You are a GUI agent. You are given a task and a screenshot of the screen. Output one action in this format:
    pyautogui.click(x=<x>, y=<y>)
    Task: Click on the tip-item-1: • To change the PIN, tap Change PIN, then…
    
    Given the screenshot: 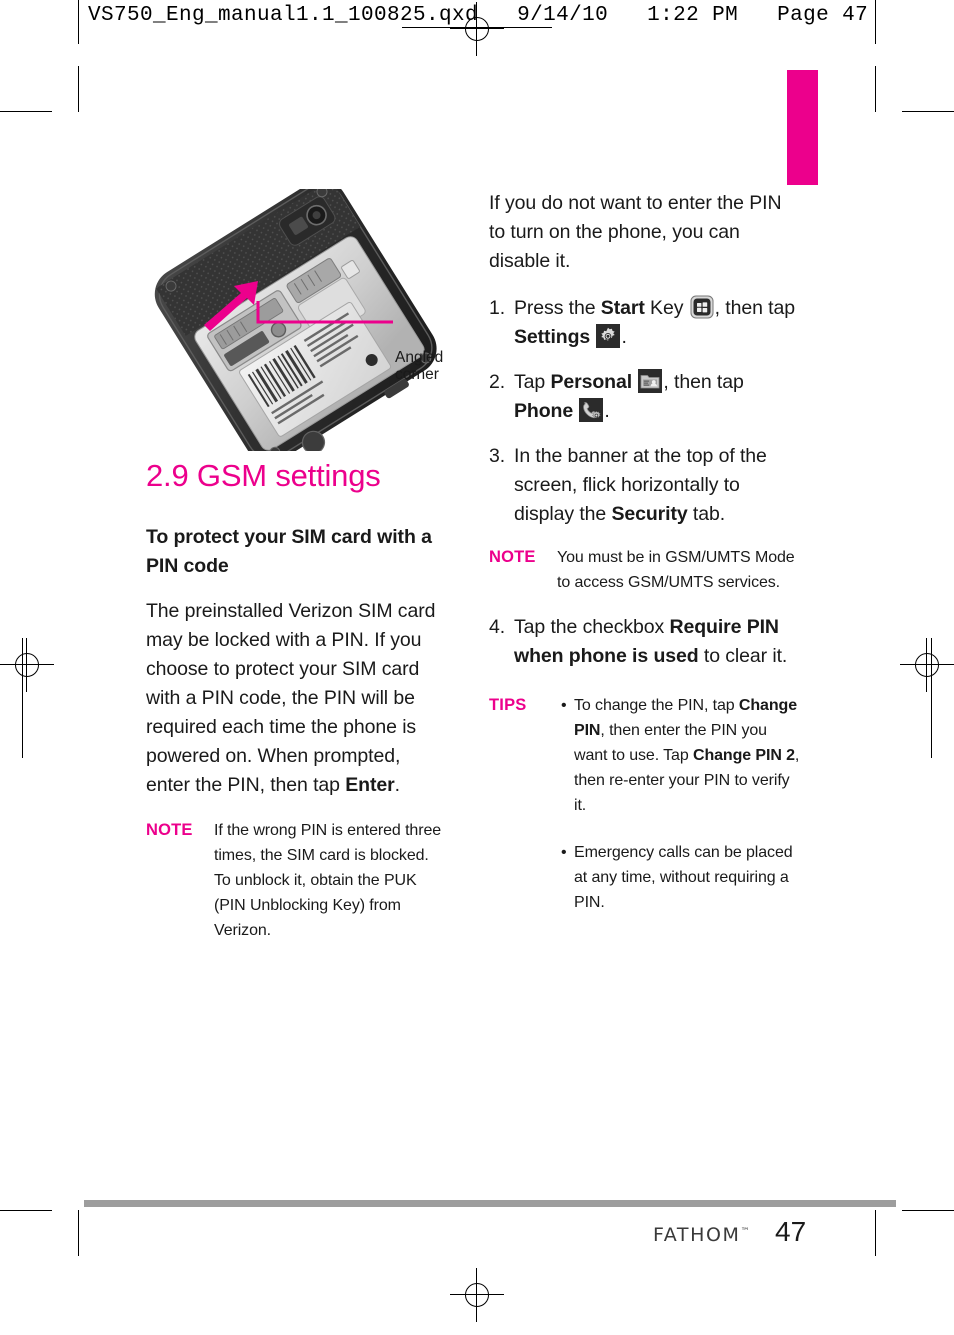 What is the action you would take?
    pyautogui.click(x=681, y=755)
    